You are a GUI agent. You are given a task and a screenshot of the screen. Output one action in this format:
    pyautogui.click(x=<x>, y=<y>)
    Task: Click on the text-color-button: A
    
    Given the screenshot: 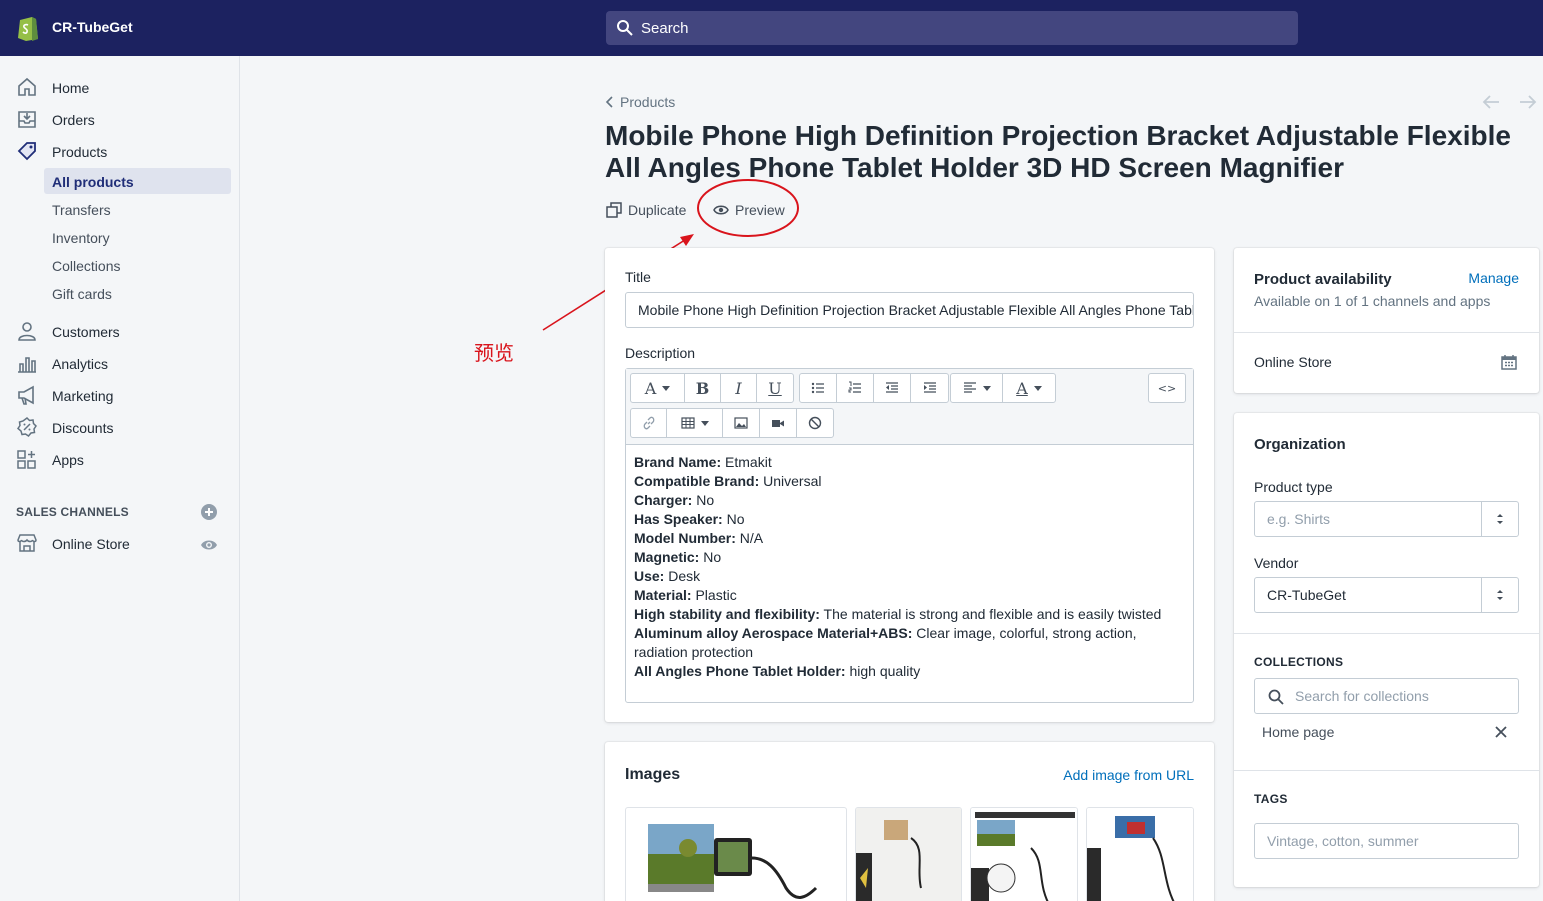 What is the action you would take?
    pyautogui.click(x=1029, y=388)
    